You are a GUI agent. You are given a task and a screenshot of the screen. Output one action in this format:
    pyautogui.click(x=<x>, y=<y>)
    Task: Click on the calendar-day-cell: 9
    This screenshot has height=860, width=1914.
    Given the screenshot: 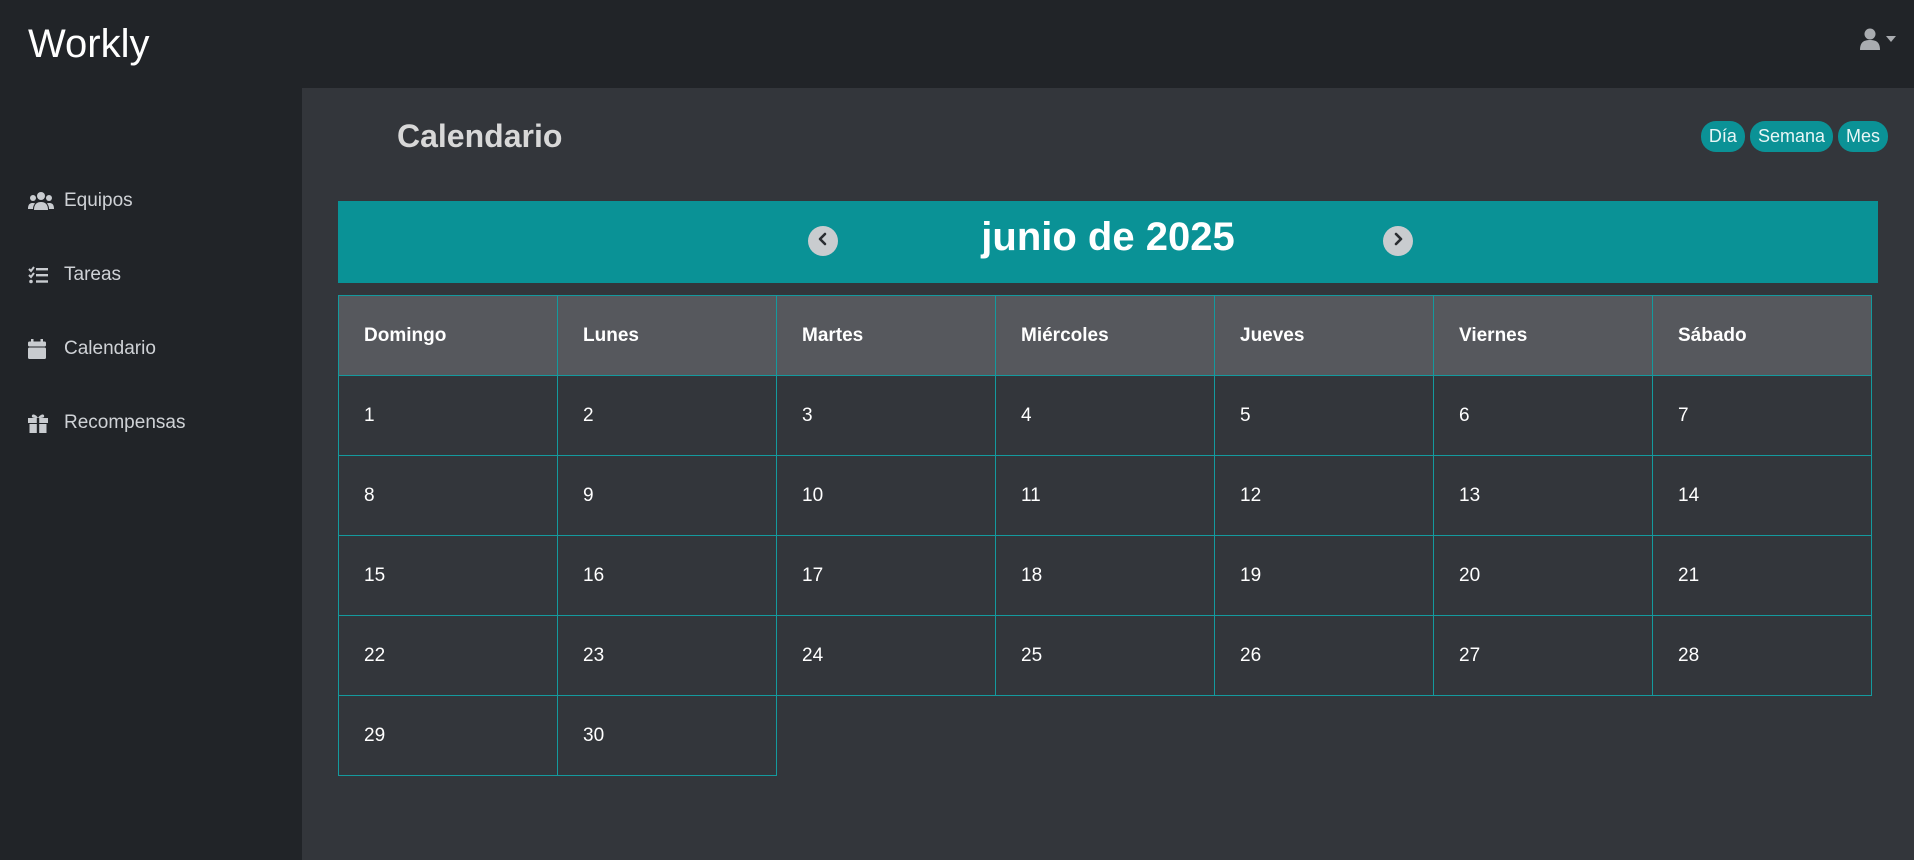 What is the action you would take?
    pyautogui.click(x=667, y=495)
    